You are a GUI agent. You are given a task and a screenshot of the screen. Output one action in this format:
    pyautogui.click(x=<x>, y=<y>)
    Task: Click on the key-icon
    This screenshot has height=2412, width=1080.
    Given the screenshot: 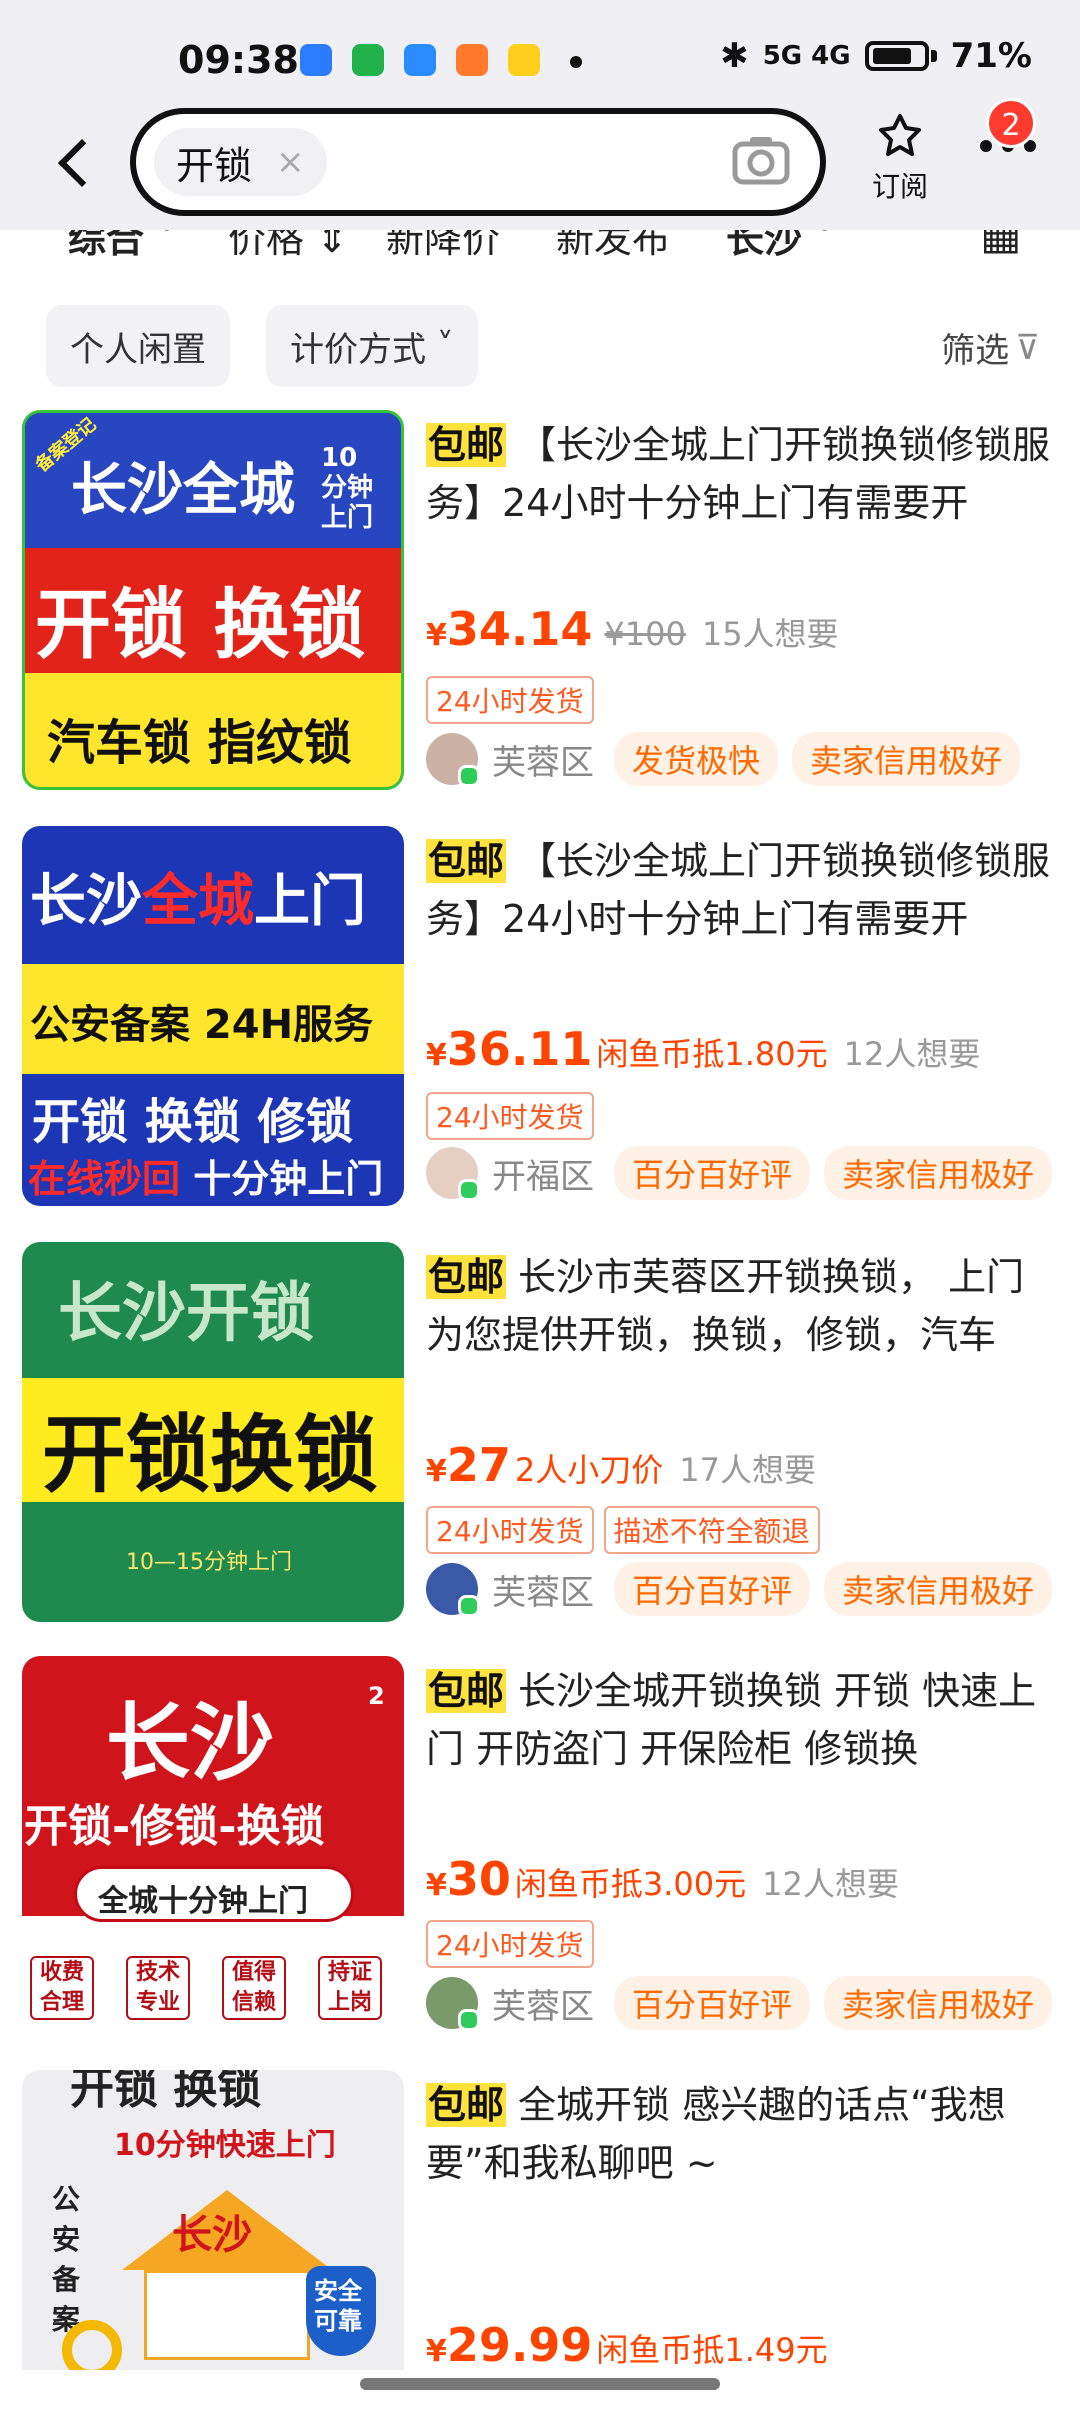 What is the action you would take?
    pyautogui.click(x=92, y=2345)
    